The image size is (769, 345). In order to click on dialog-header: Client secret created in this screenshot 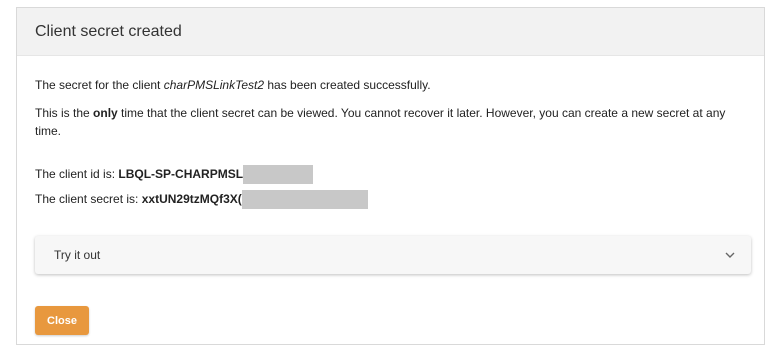, I will do `click(390, 32)`.